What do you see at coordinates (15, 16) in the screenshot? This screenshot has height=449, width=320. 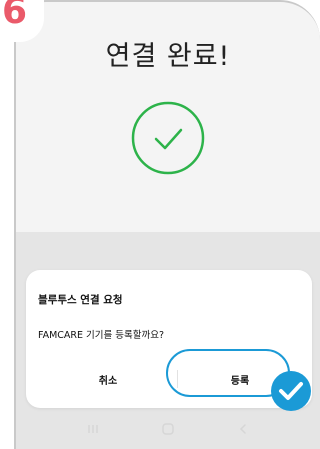 I see `step-number: 6` at bounding box center [15, 16].